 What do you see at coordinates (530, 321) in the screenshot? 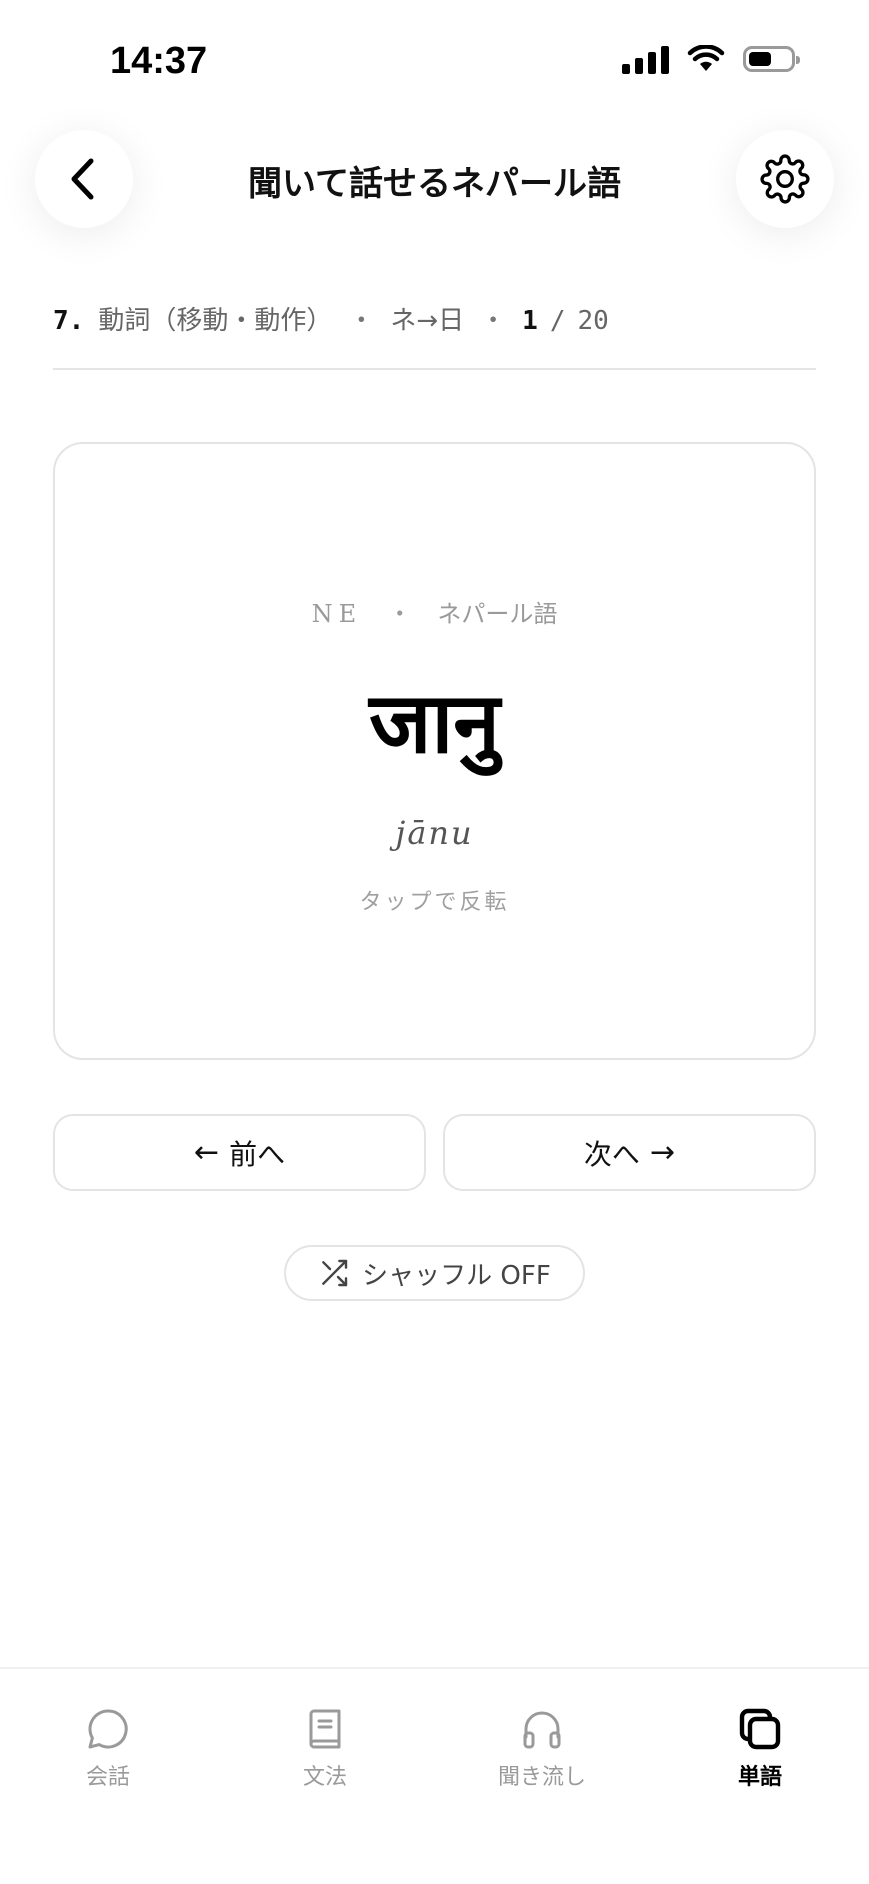
I see `card-counter-current: 1` at bounding box center [530, 321].